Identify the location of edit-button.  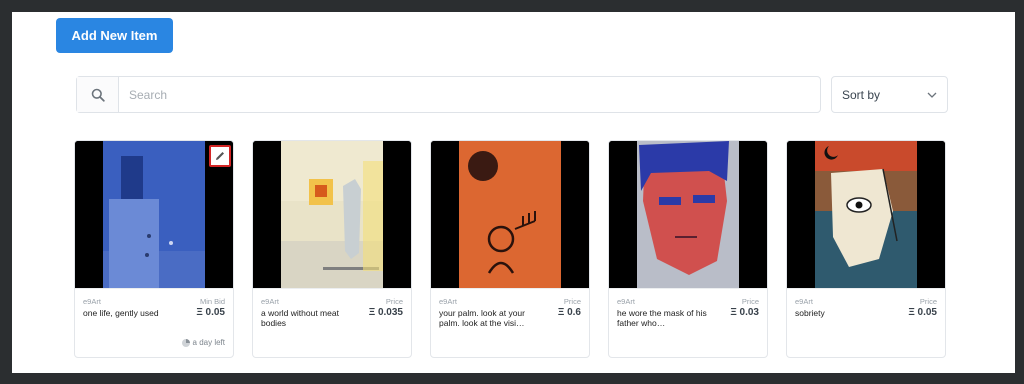
(220, 156).